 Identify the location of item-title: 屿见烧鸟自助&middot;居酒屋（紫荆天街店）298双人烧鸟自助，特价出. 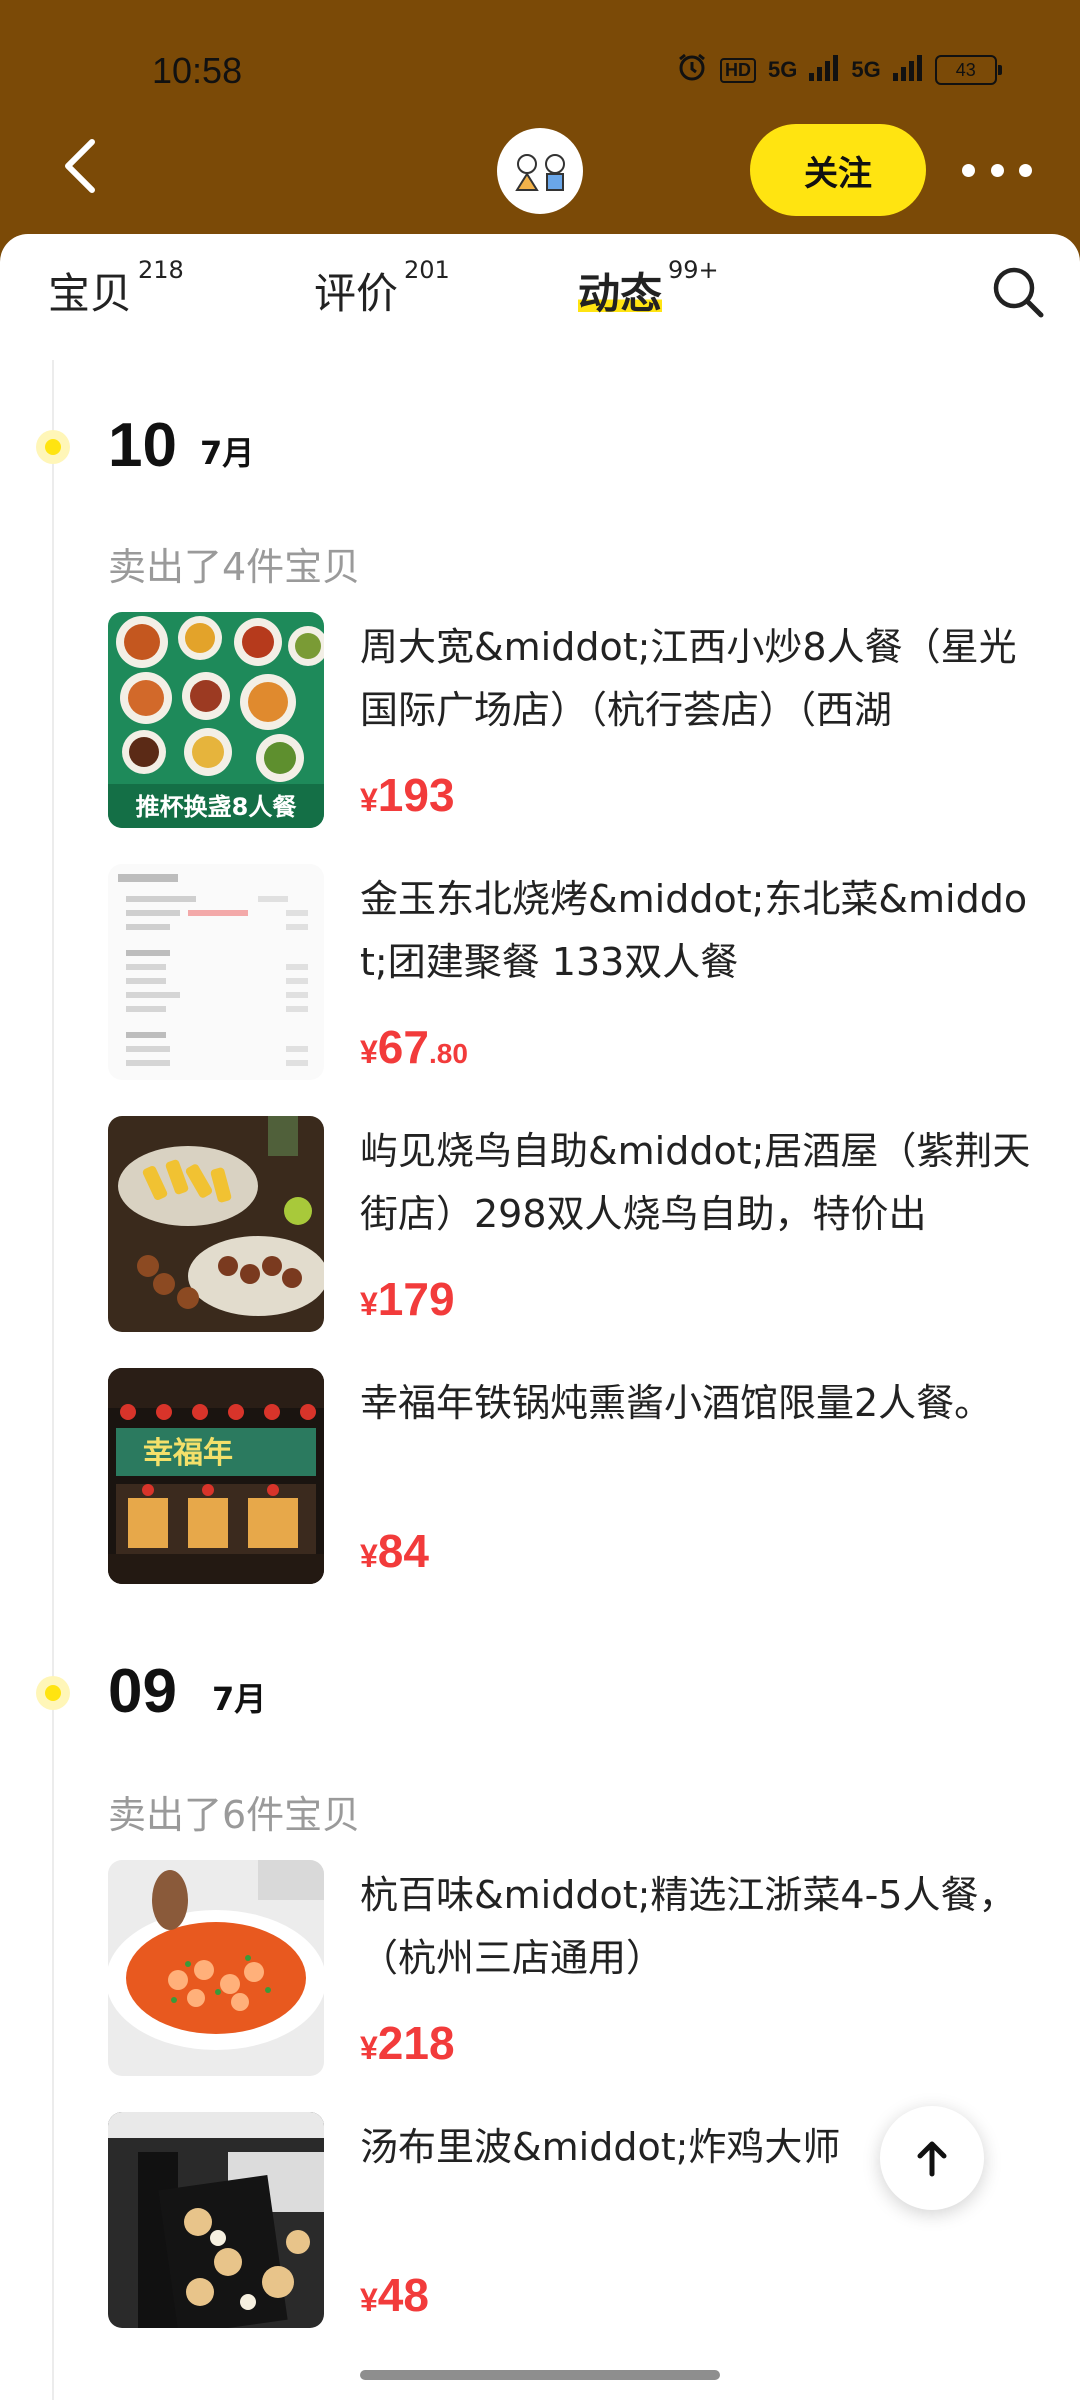
(695, 1182).